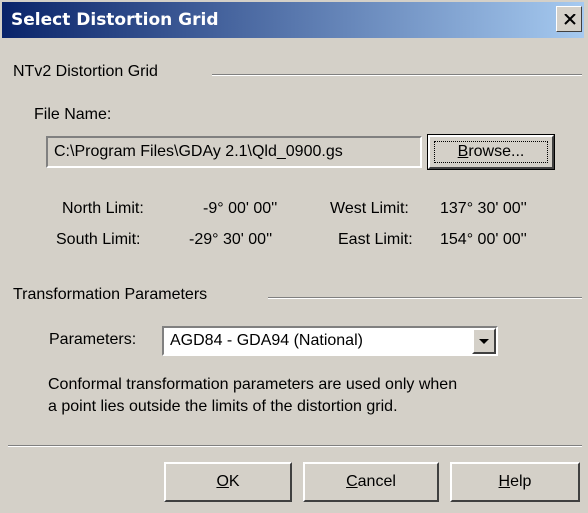  I want to click on ok-button-label: OK, so click(228, 481).